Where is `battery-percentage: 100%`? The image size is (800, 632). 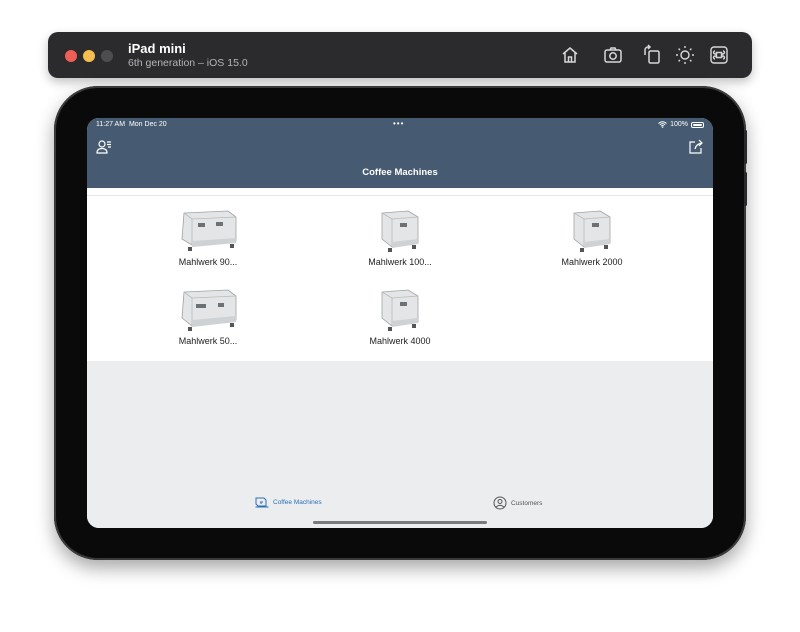
battery-percentage: 100% is located at coordinates (679, 124).